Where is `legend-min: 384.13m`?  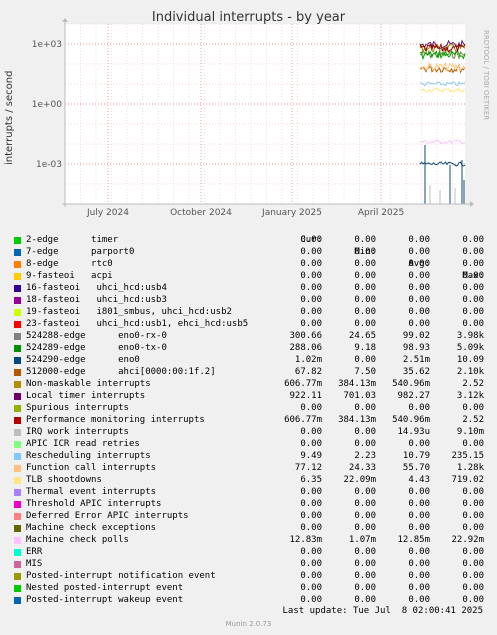 legend-min: 384.13m is located at coordinates (357, 420).